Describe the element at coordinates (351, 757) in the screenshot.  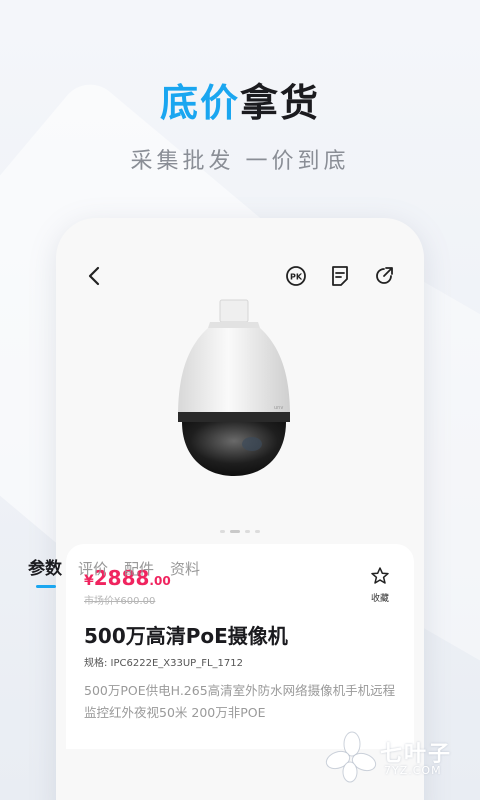
I see `leaf-logo-icon` at that location.